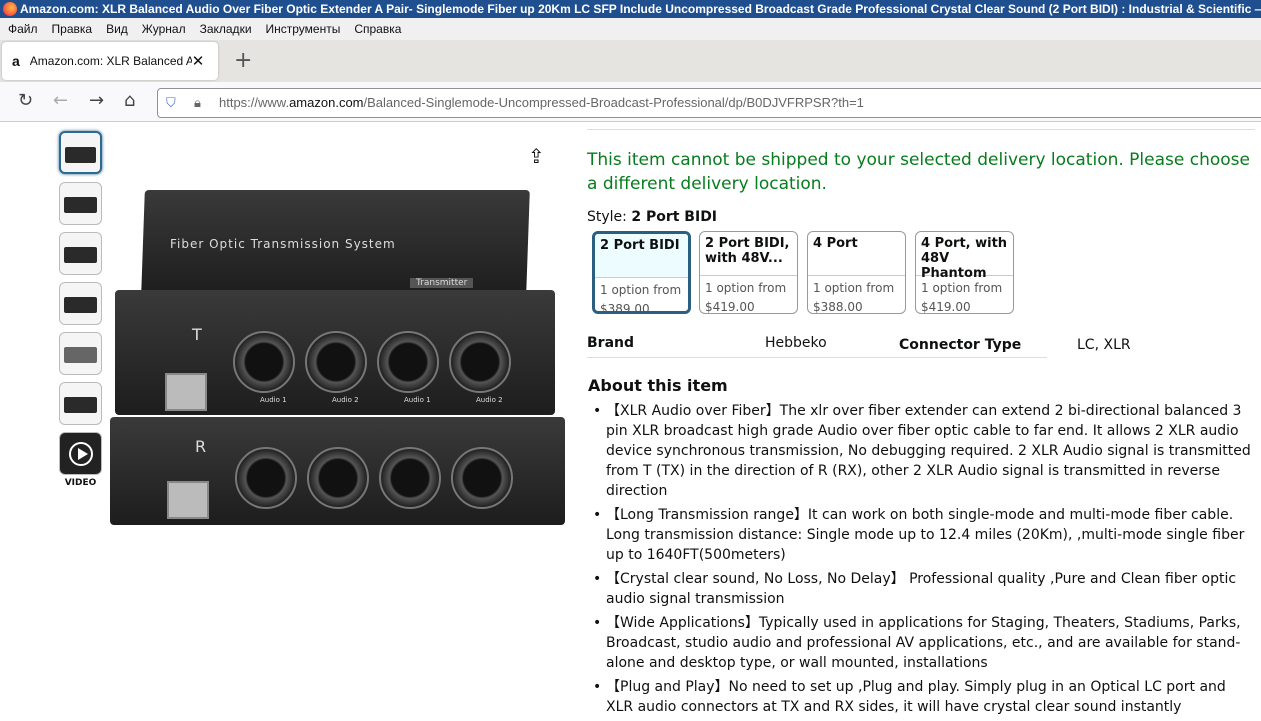  What do you see at coordinates (796, 343) in the screenshot?
I see `spec-brand-value: Hebbeko` at bounding box center [796, 343].